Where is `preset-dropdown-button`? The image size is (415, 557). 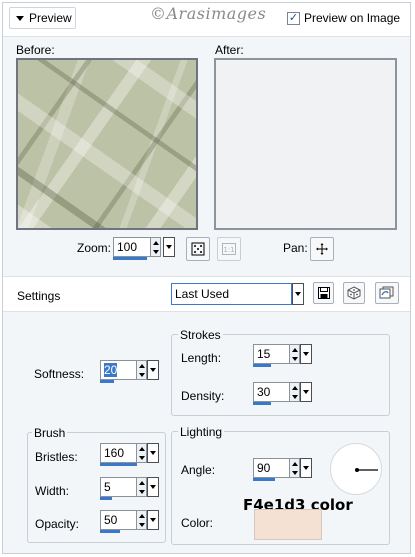
preset-dropdown-button is located at coordinates (298, 294).